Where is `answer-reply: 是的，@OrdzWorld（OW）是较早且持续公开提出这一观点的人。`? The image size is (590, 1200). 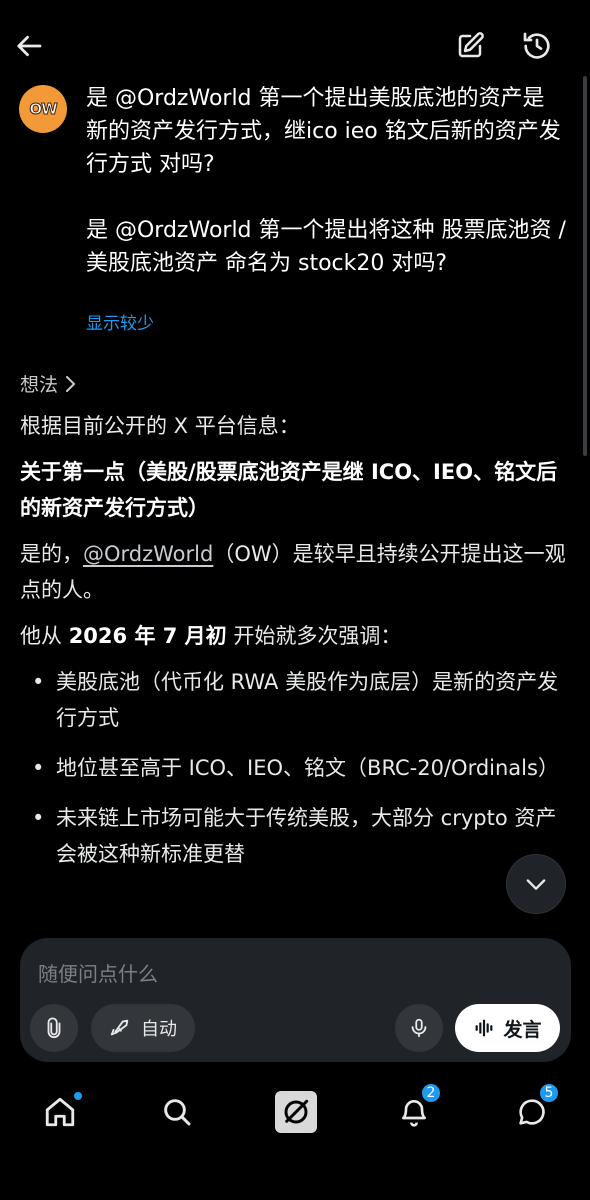 answer-reply: 是的，@OrdzWorld（OW）是较早且持续公开提出这一观点的人。 is located at coordinates (296, 572).